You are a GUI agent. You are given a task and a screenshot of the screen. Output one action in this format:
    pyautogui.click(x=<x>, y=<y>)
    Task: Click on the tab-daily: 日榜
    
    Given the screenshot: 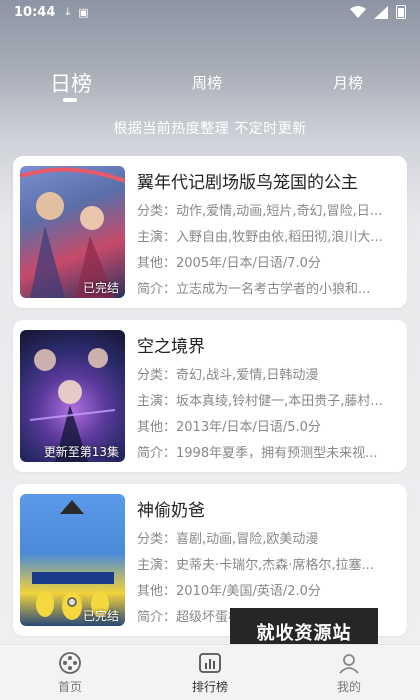 What is the action you would take?
    pyautogui.click(x=71, y=83)
    